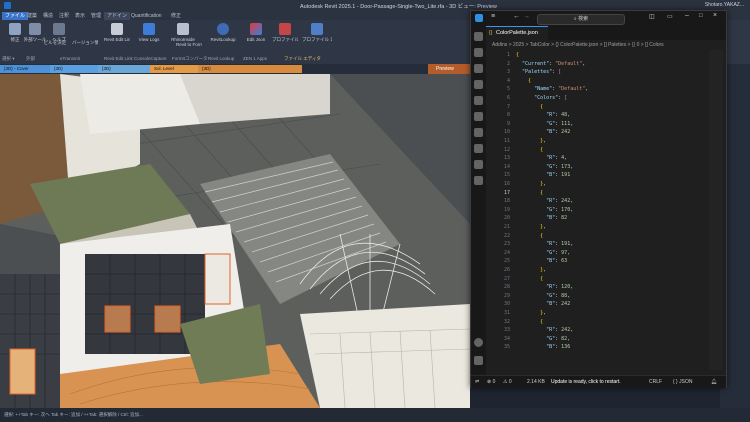 Image resolution: width=750 pixels, height=422 pixels. What do you see at coordinates (146, 16) in the screenshot?
I see `tab-quantification: Quantification` at bounding box center [146, 16].